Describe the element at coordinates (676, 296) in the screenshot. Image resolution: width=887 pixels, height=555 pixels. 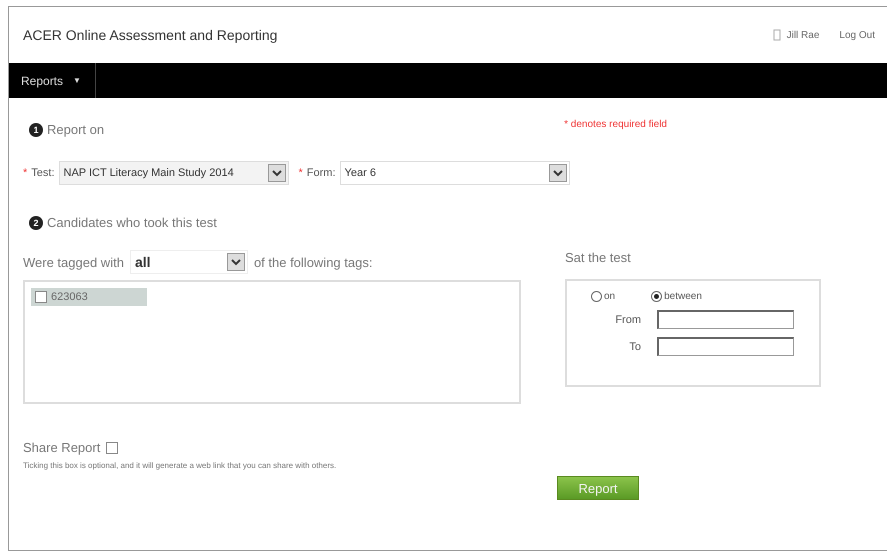
I see `radio-option: between` at that location.